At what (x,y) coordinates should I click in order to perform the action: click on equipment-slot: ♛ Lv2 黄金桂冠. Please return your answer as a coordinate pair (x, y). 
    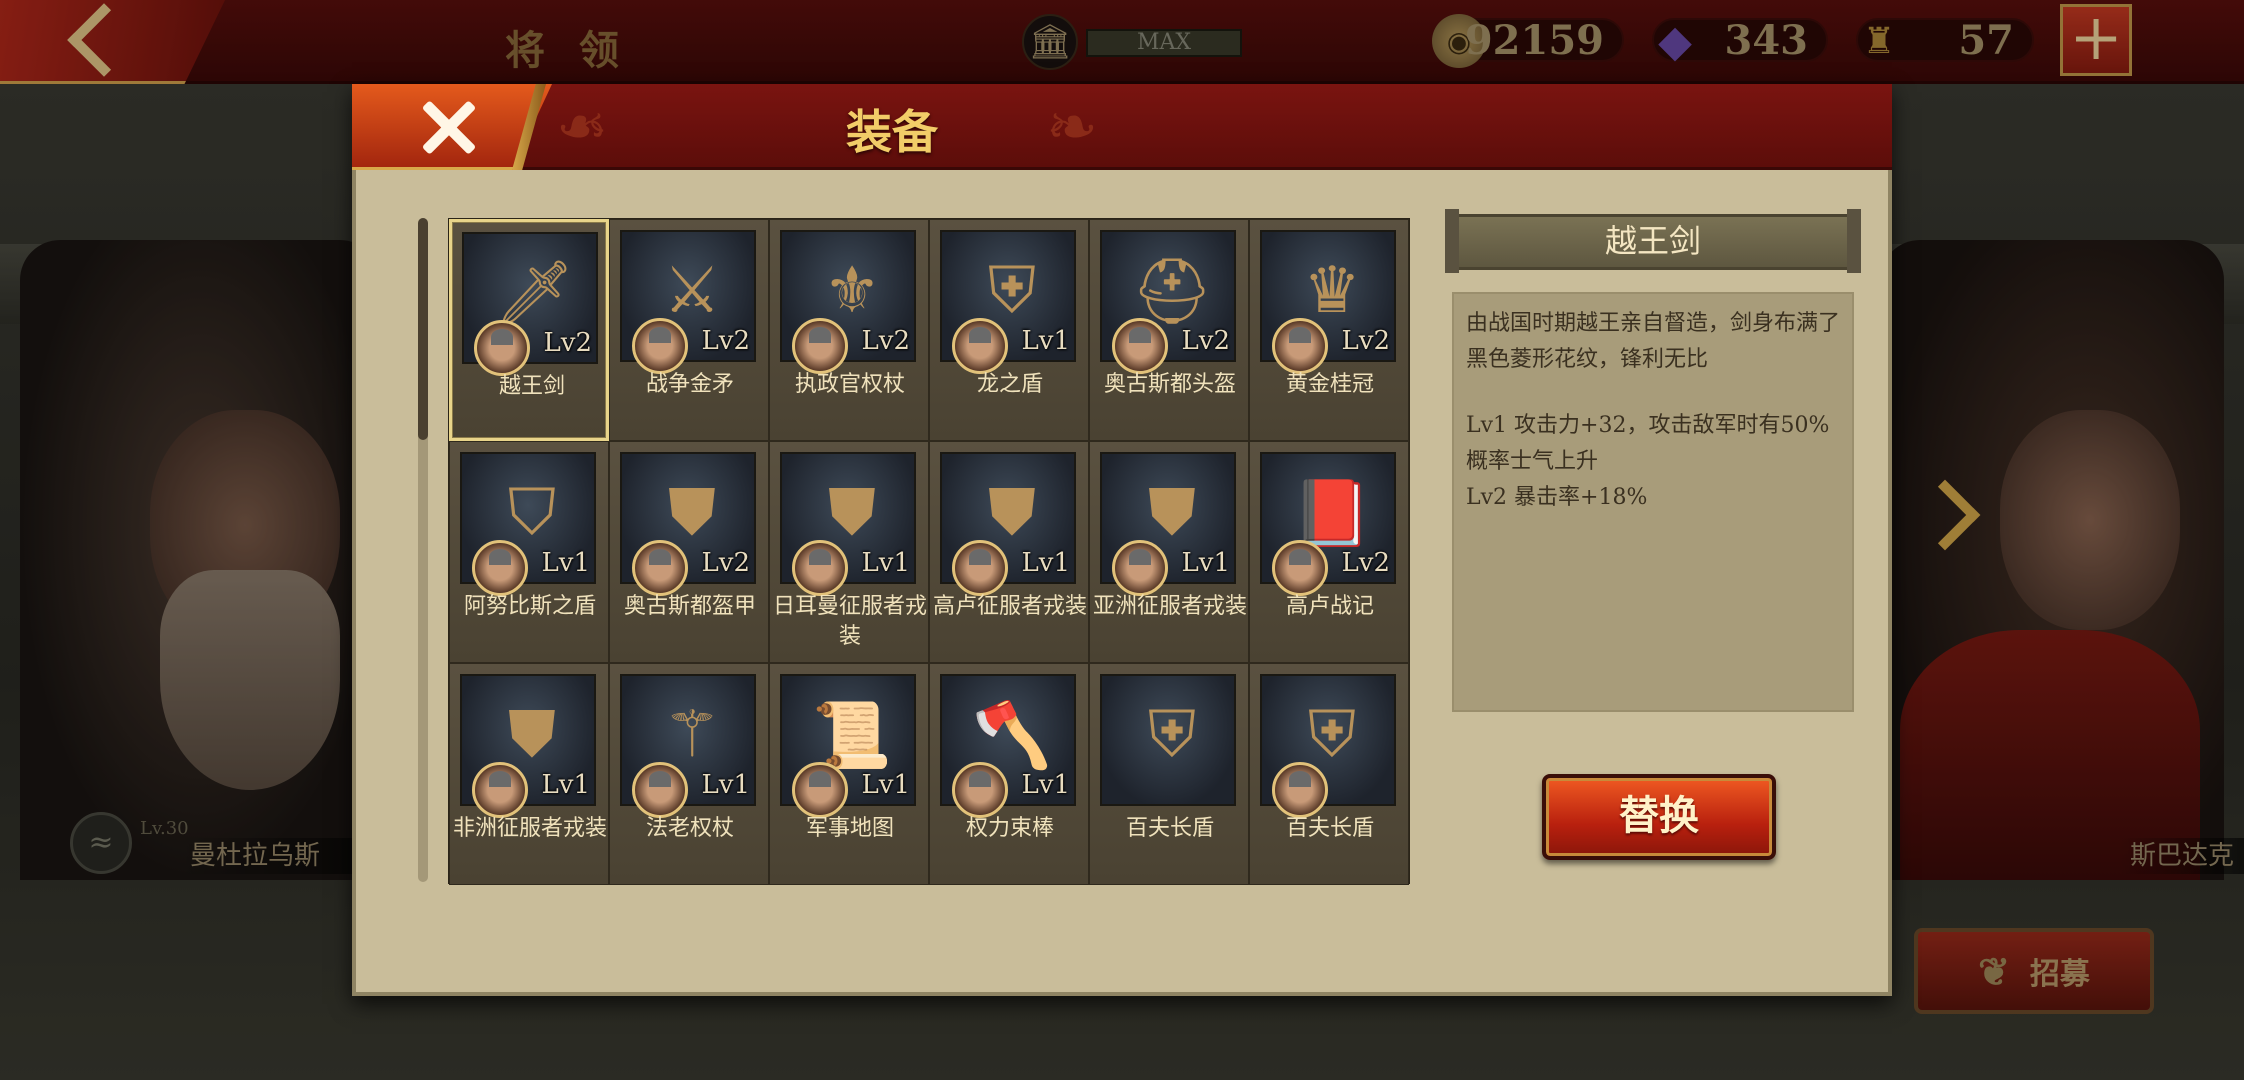
    Looking at the image, I should click on (1329, 330).